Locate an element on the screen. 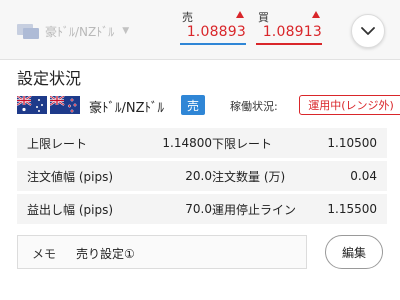  order-quantity-label: 注文数量 (万) is located at coordinates (249, 176).